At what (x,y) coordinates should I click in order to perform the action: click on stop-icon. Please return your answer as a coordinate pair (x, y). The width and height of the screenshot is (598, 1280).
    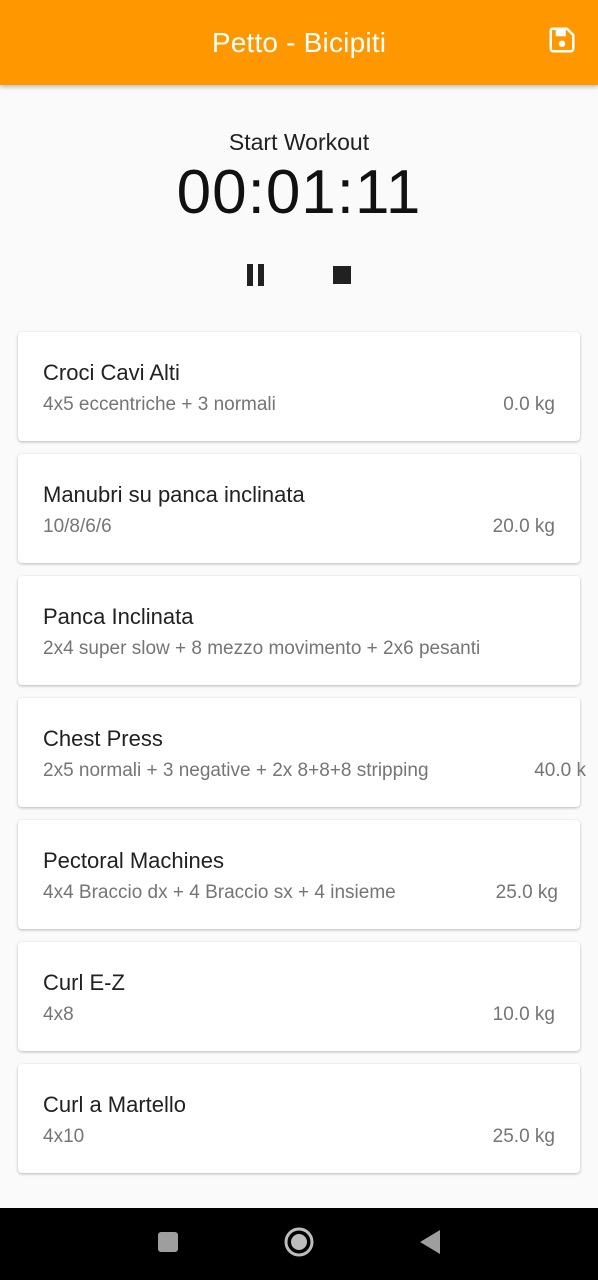
    Looking at the image, I should click on (342, 277).